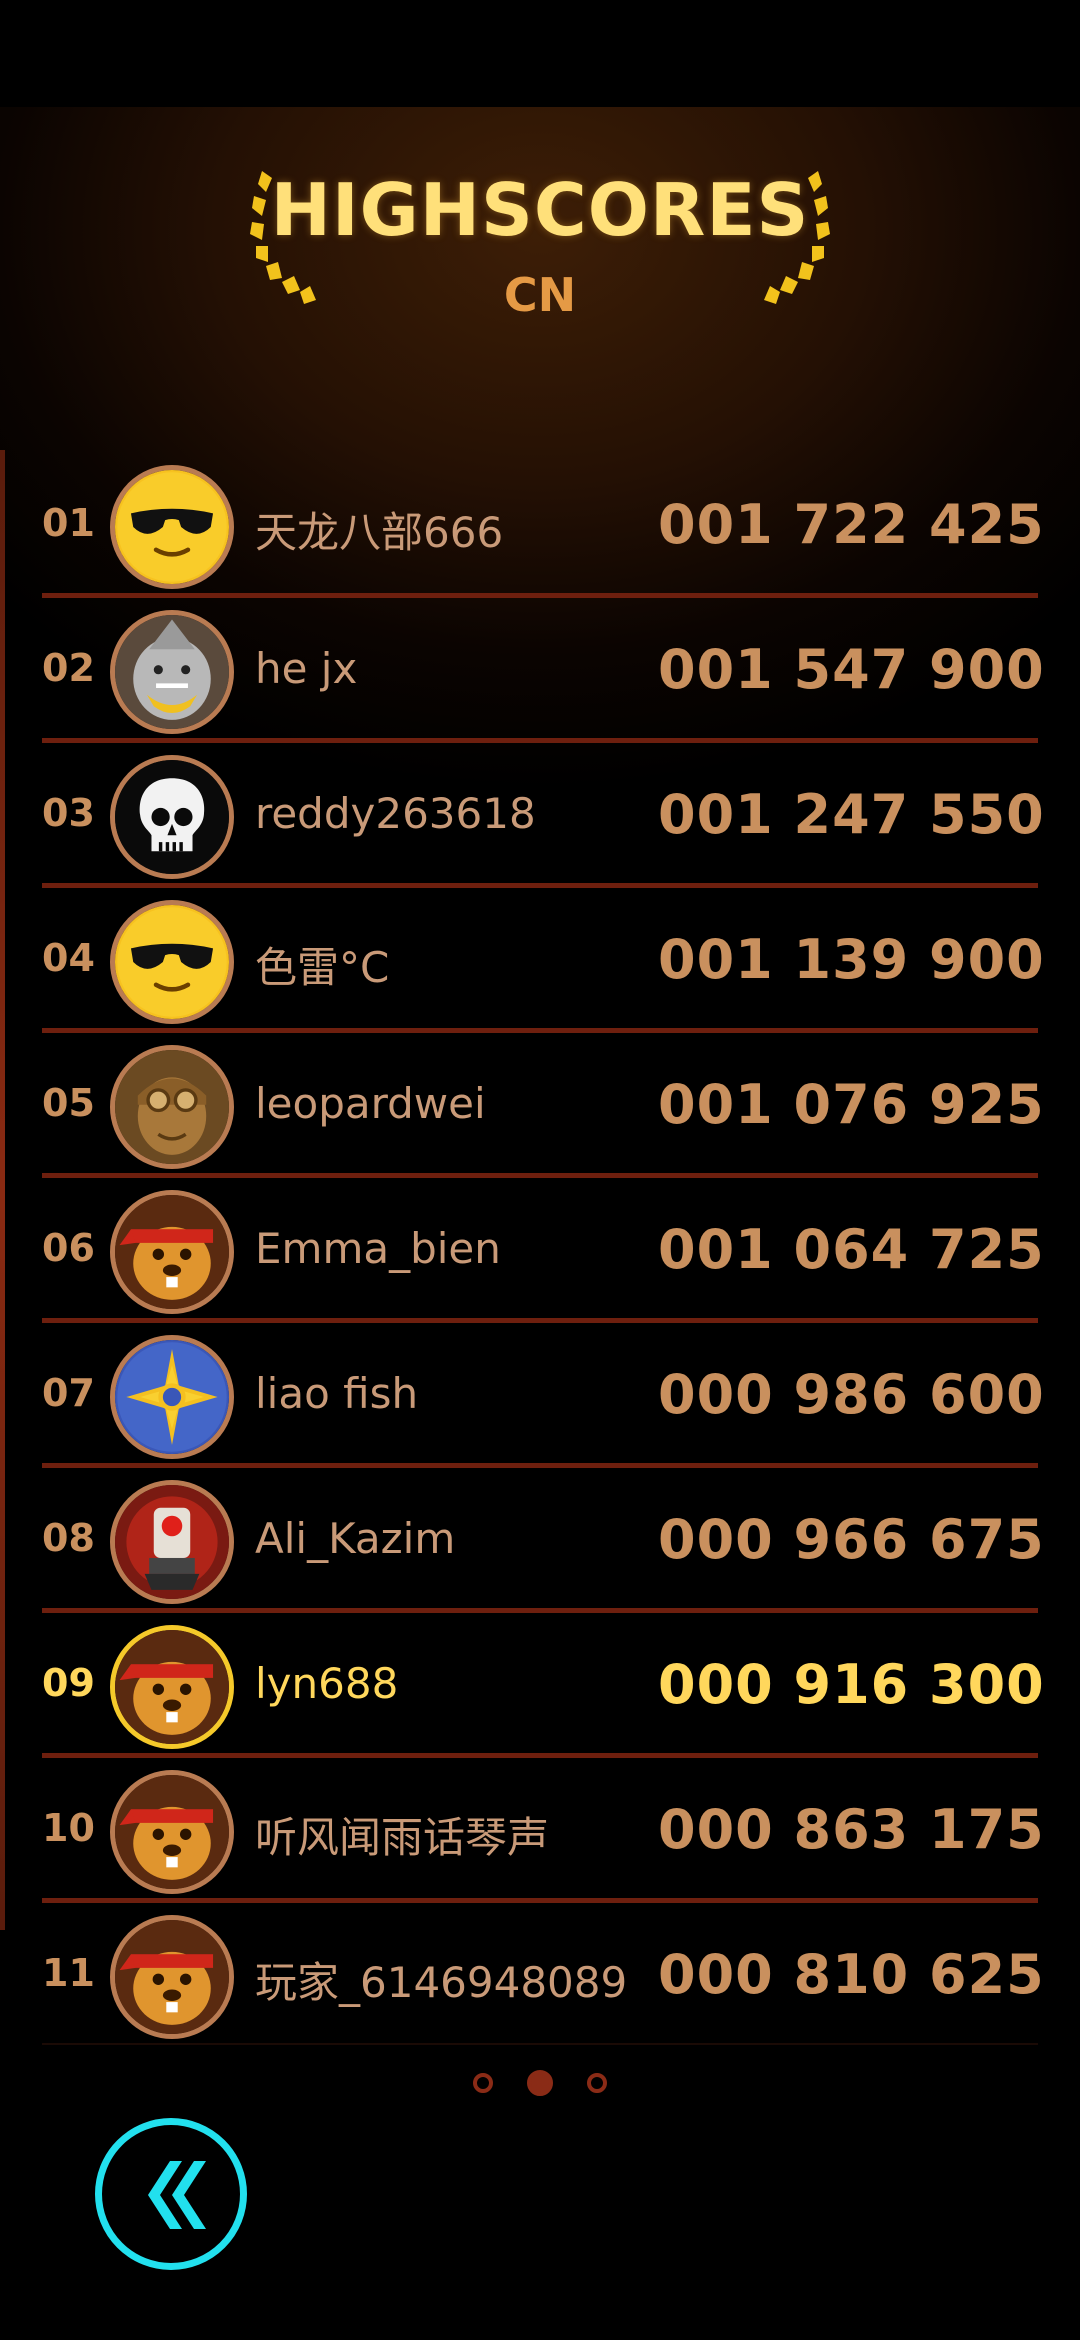 The height and width of the screenshot is (2340, 1080). I want to click on star-compass-avatar-icon, so click(172, 1397).